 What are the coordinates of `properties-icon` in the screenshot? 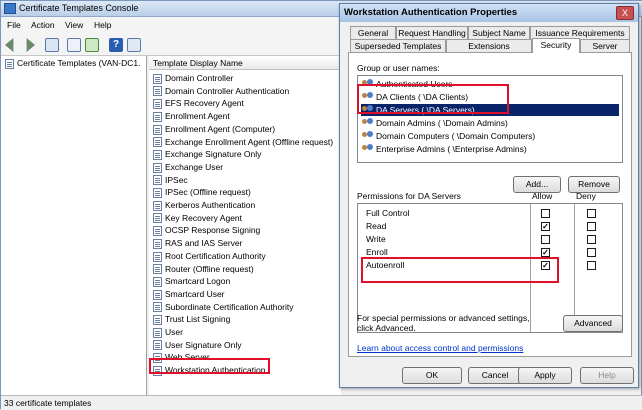 It's located at (74, 45).